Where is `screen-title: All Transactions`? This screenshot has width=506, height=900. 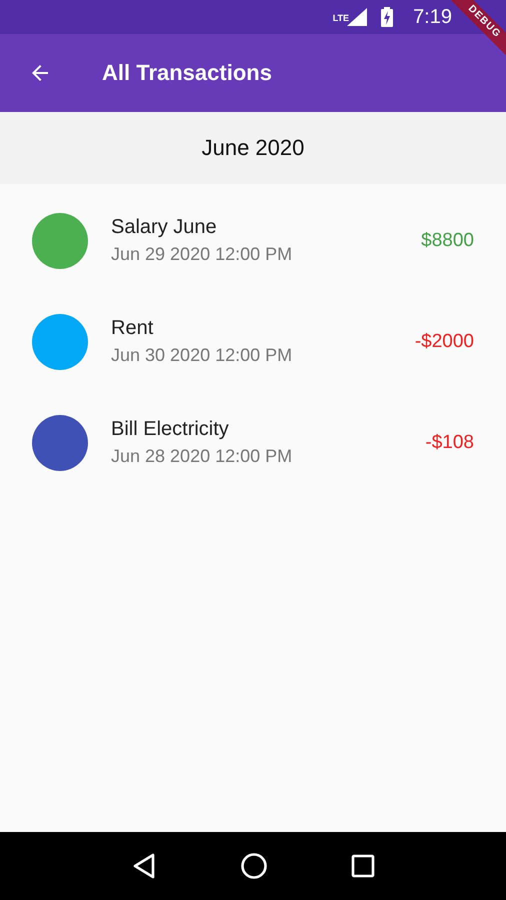 screen-title: All Transactions is located at coordinates (187, 73).